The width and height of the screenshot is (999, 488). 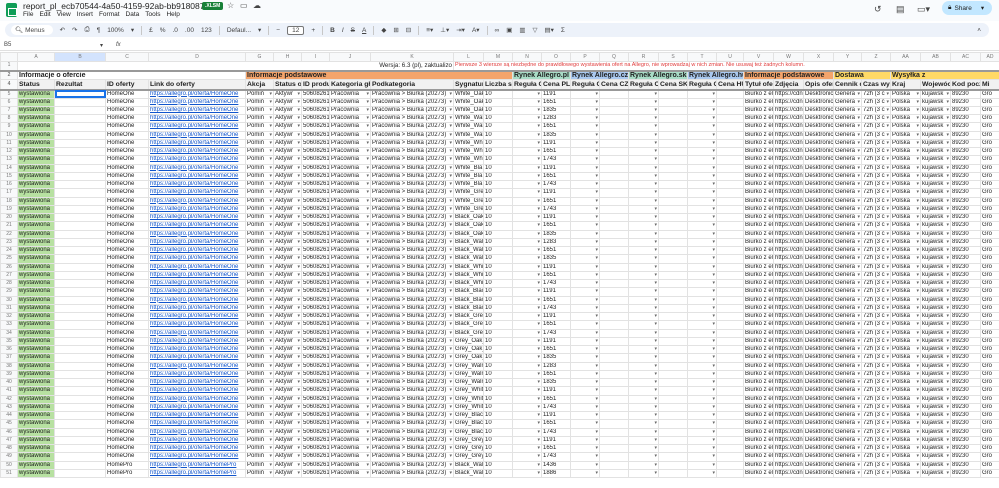 I want to click on link-icon: ∞, so click(x=497, y=30).